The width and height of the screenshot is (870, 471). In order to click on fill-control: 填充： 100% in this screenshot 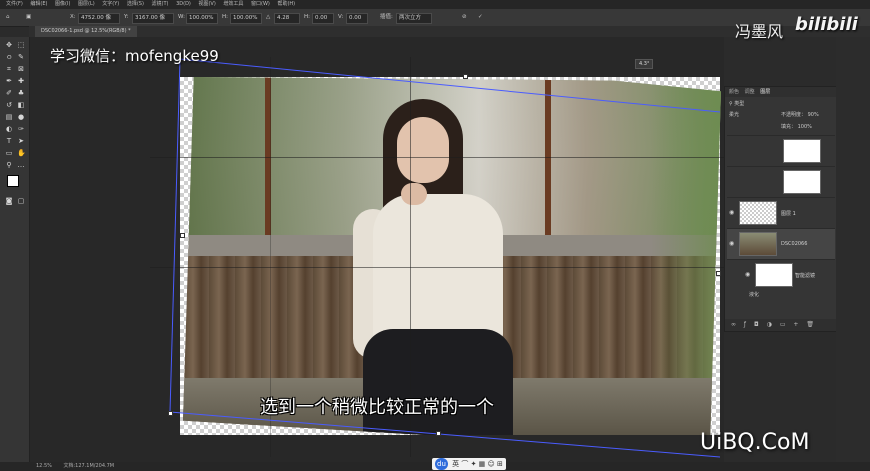, I will do `click(796, 126)`.